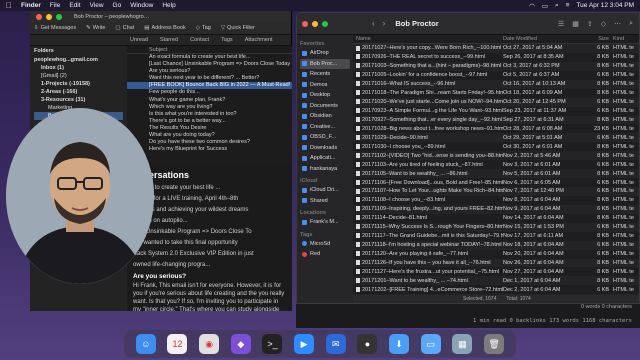 This screenshot has width=640, height=360. Describe the element at coordinates (209, 71) in the screenshot. I see `message-row: Are you serious?` at that location.